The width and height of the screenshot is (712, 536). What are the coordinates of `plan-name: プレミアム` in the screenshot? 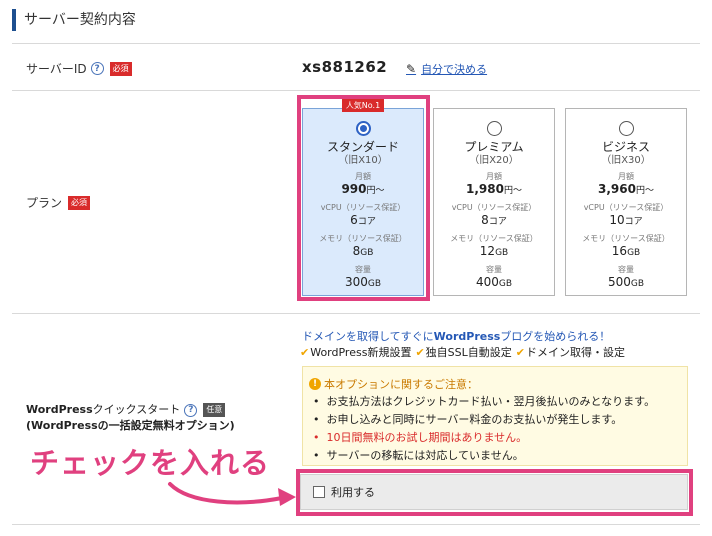 It's located at (494, 147).